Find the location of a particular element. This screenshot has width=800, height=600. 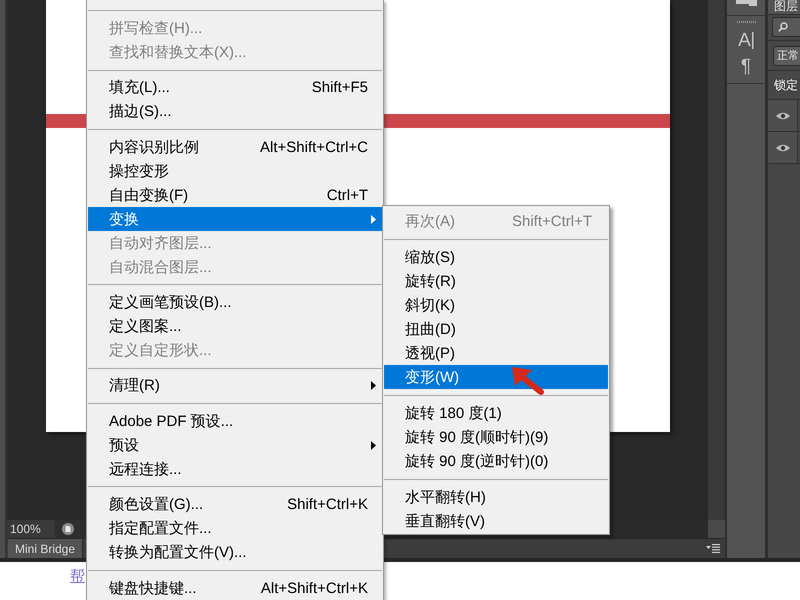

tool-icon is located at coordinates (746, 3).